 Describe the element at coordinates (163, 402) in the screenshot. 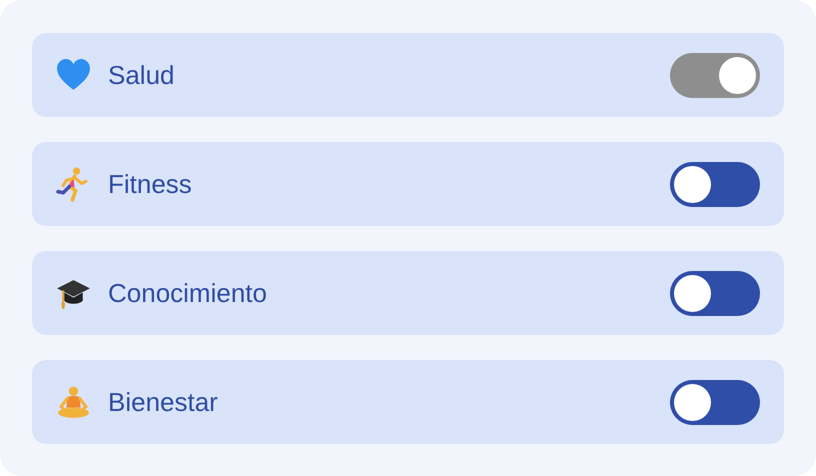

I see `category-label: Bienestar` at that location.